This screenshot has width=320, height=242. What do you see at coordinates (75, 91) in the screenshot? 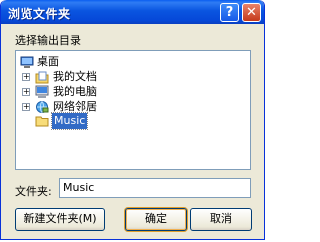
I see `tree-item-label: 我的电脑` at bounding box center [75, 91].